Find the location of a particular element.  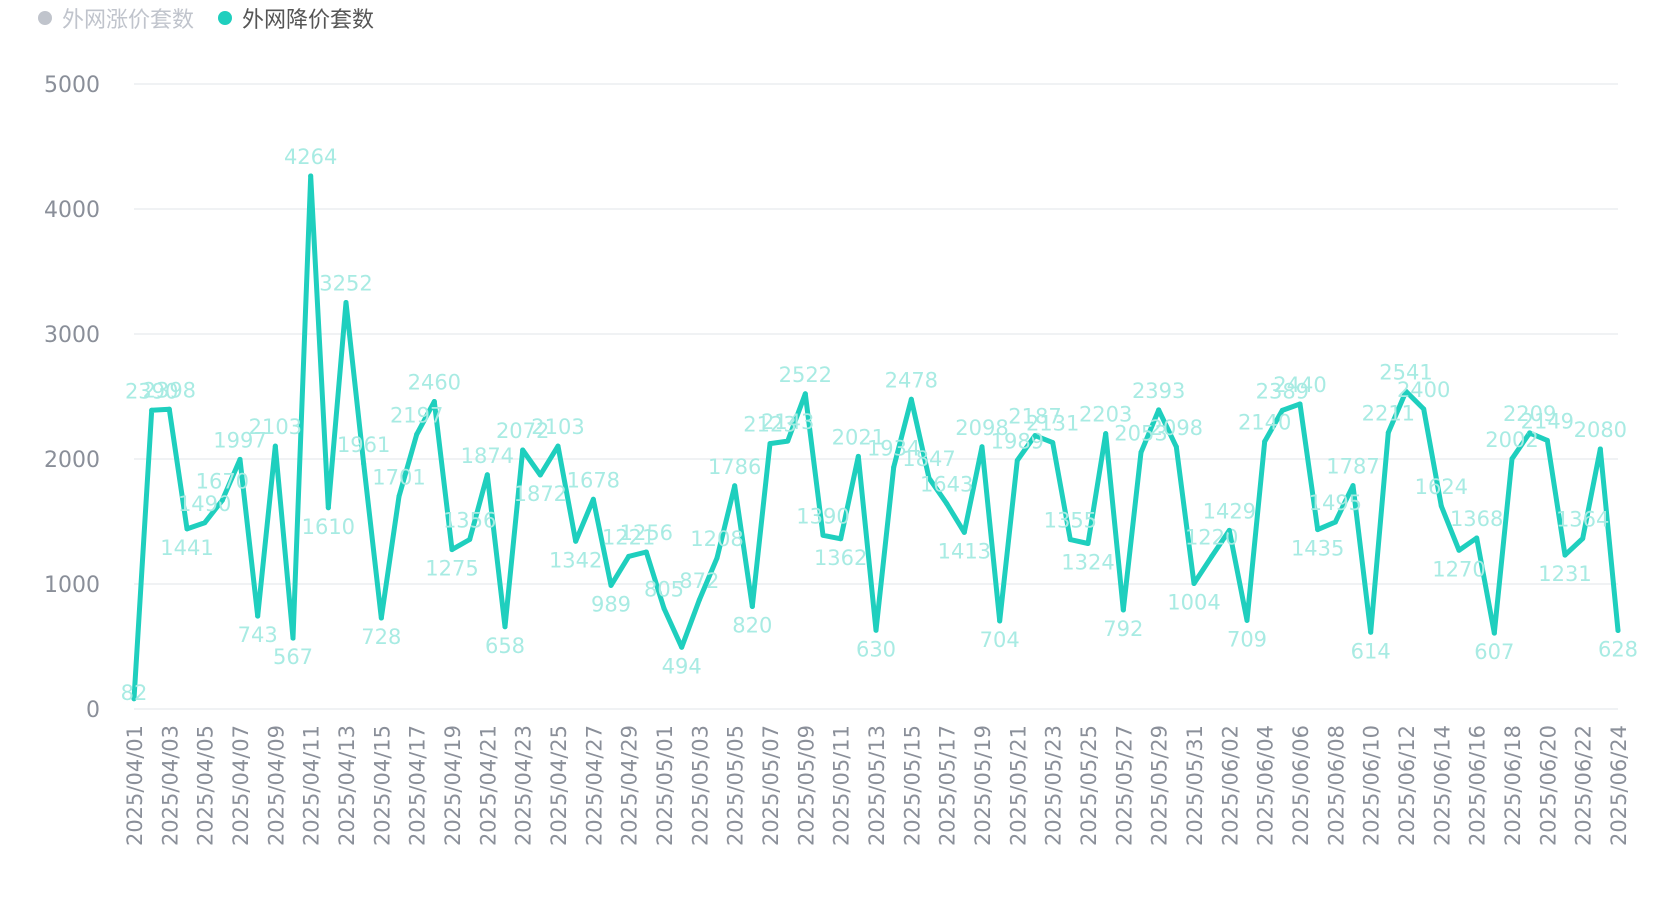

data-label: 1362 is located at coordinates (840, 558).